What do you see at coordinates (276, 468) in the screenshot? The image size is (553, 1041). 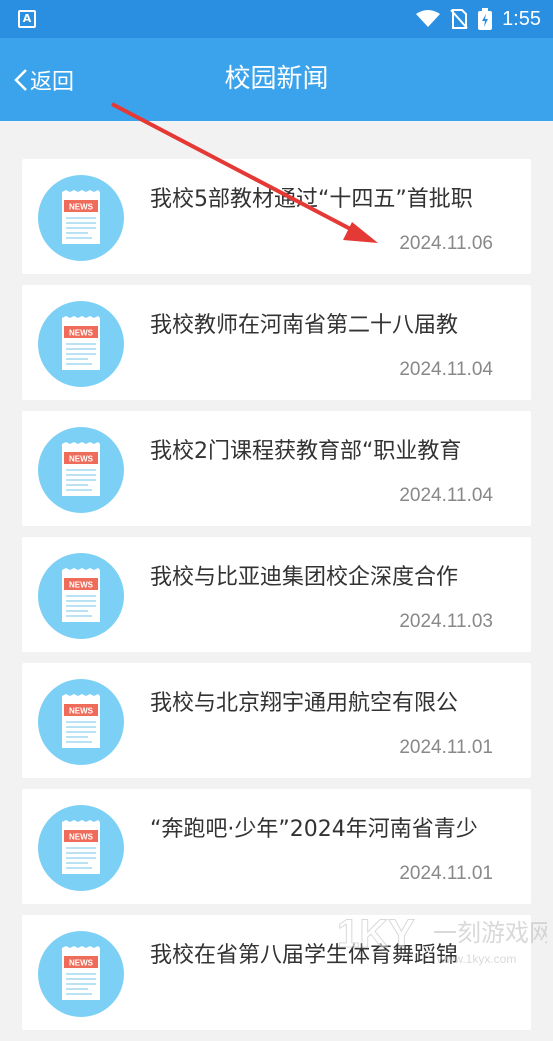 I see `news-item: NEWS 我校2门课程获教育部“职业教育 2024.11.04` at bounding box center [276, 468].